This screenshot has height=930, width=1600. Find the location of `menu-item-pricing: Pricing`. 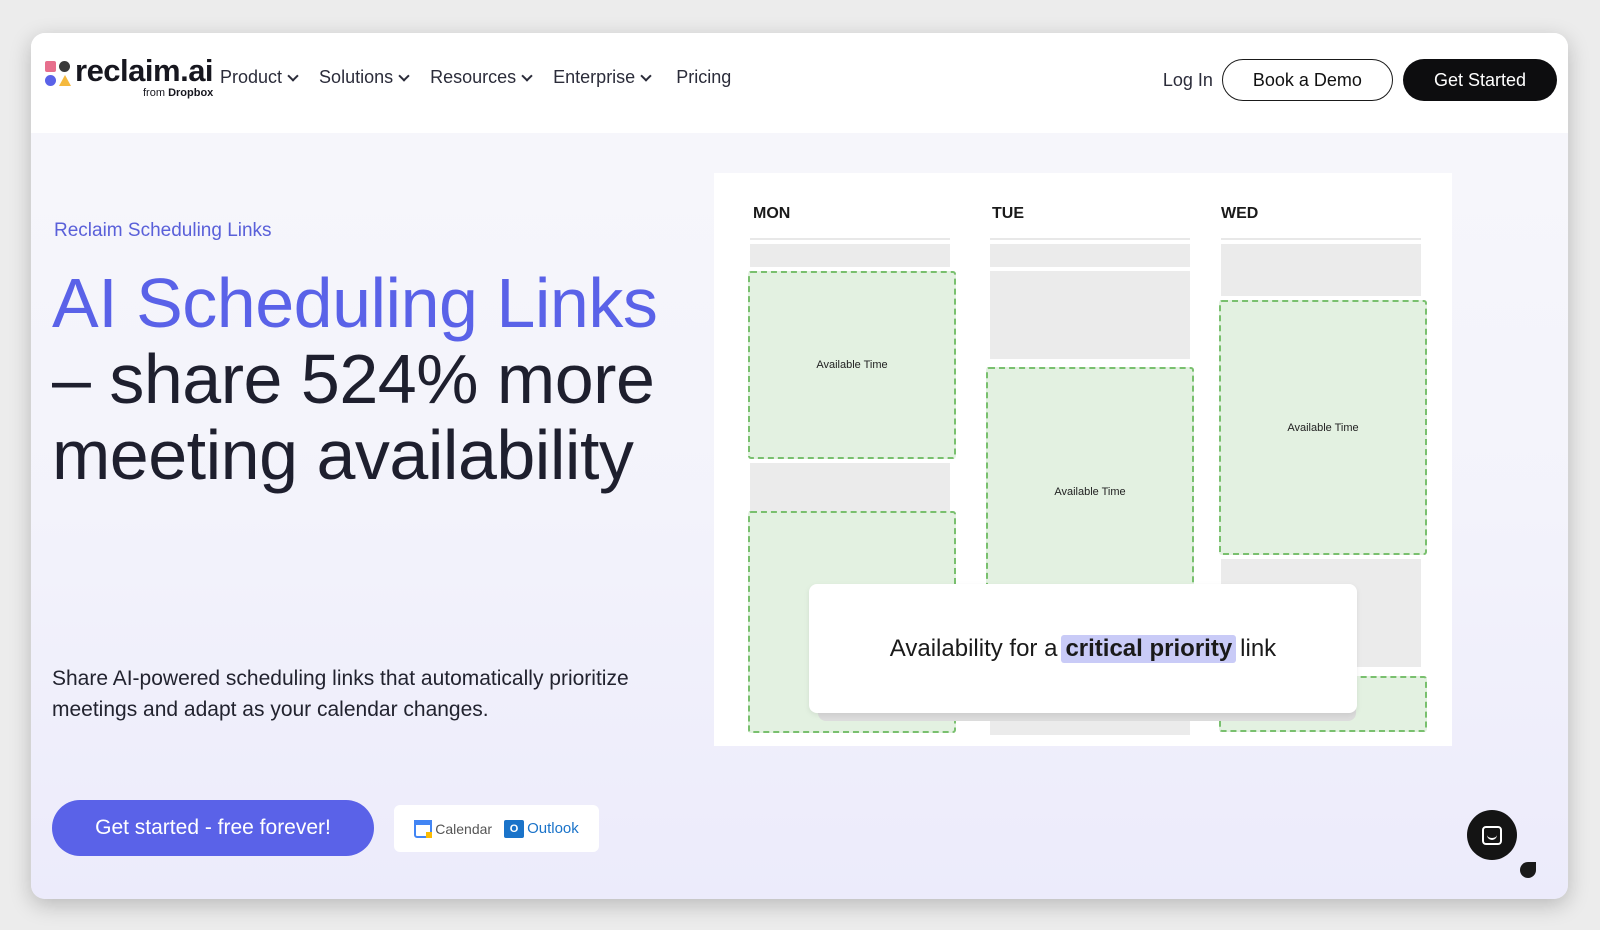

menu-item-pricing: Pricing is located at coordinates (703, 77).